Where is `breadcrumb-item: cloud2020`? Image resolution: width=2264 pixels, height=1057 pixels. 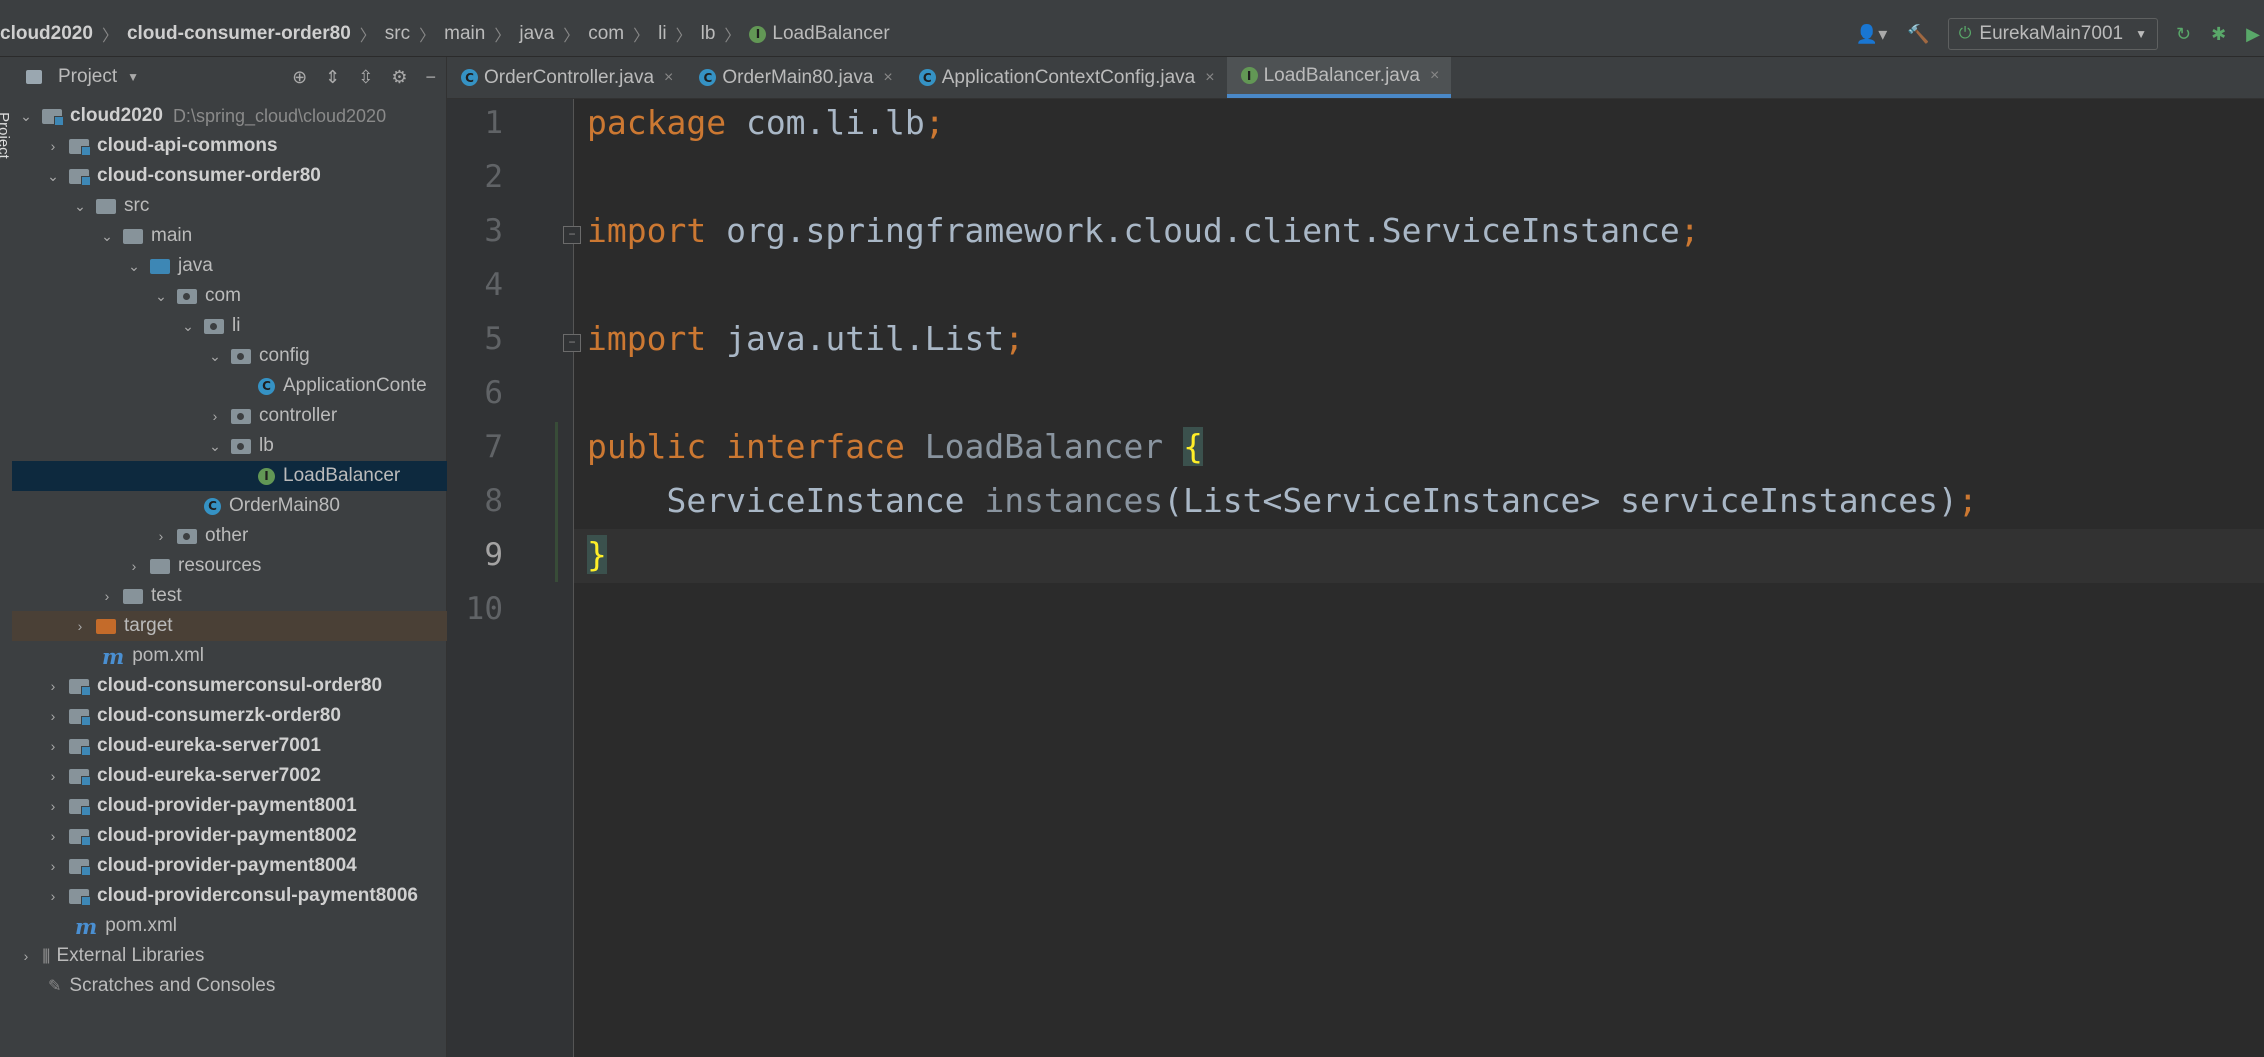
breadcrumb-item: cloud2020 is located at coordinates (46, 34).